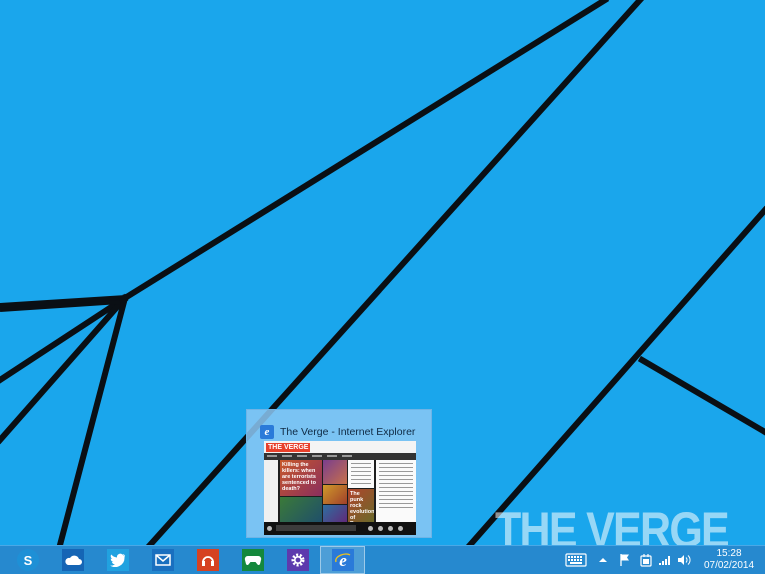 This screenshot has height=574, width=765. I want to click on network-signal-icon, so click(665, 560).